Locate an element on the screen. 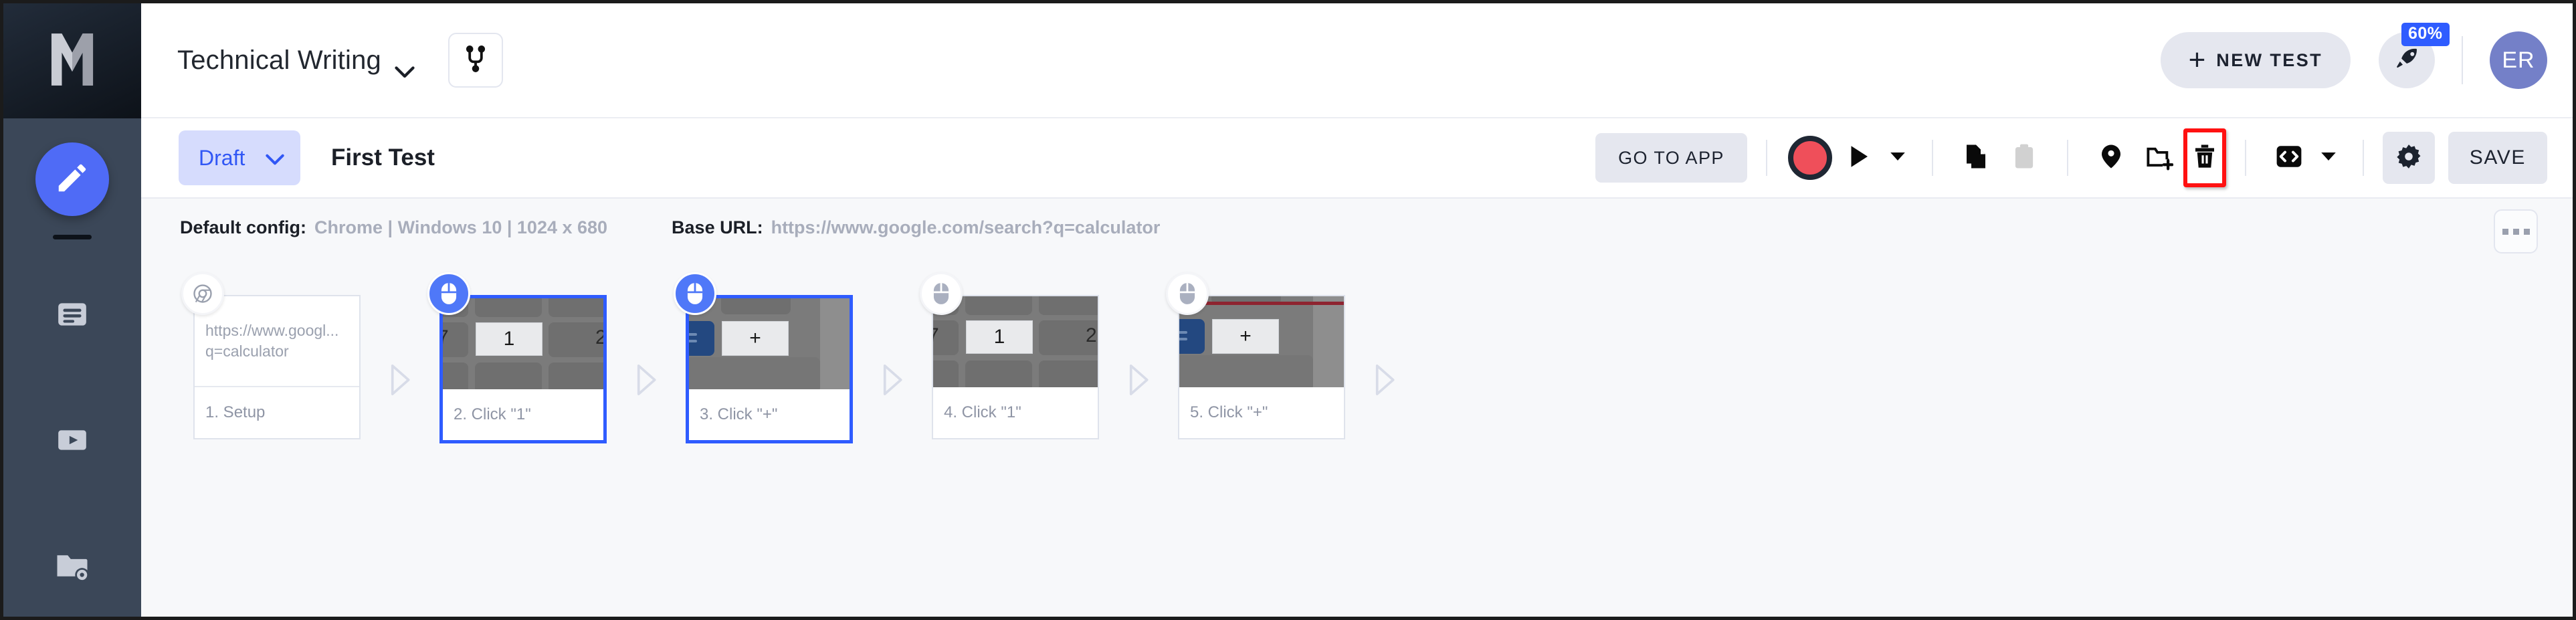 The image size is (2576, 620). tag-button is located at coordinates (2111, 158).